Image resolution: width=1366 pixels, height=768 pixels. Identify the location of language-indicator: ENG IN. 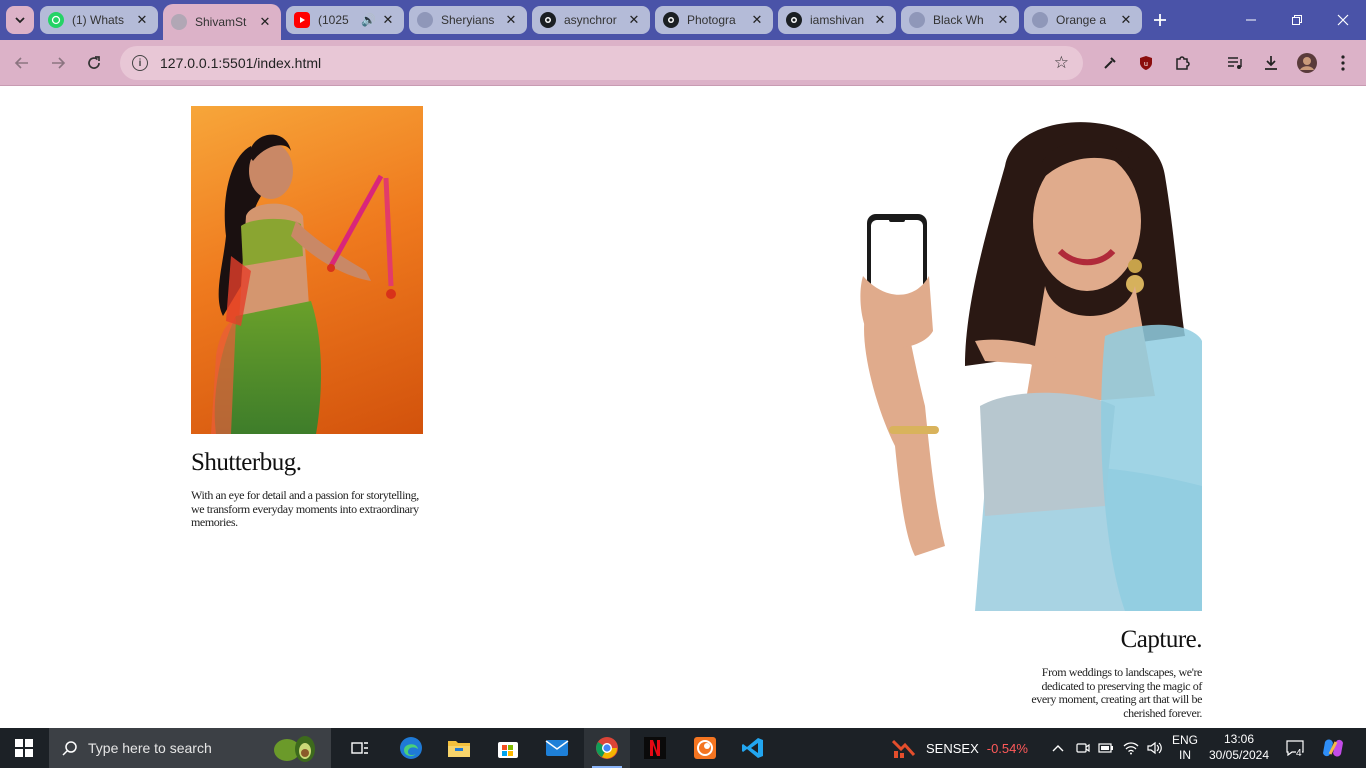
(1185, 748).